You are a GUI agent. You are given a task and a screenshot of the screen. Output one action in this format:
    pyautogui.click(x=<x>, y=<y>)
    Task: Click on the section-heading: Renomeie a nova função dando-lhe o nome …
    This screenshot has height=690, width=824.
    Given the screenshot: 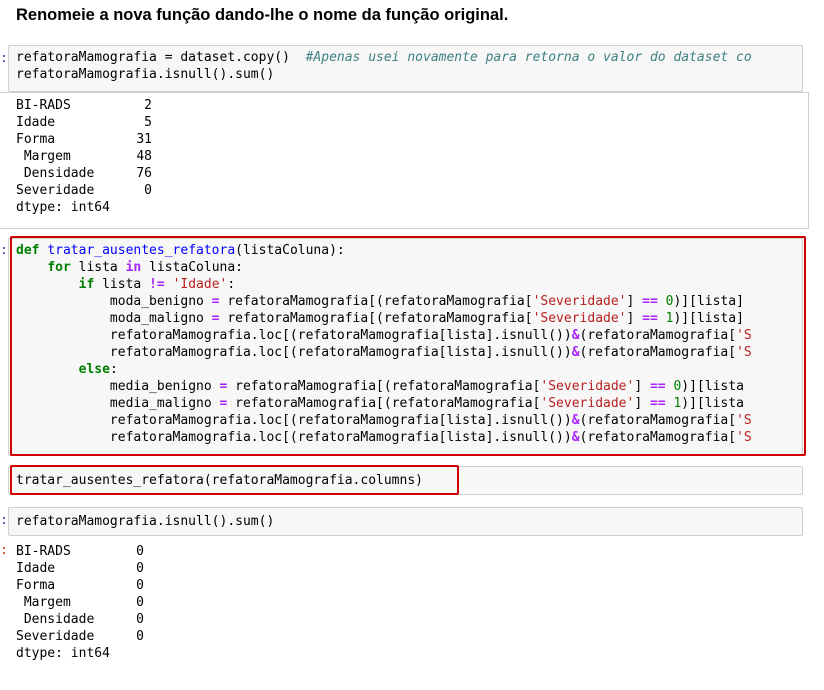 What is the action you would take?
    pyautogui.click(x=262, y=15)
    